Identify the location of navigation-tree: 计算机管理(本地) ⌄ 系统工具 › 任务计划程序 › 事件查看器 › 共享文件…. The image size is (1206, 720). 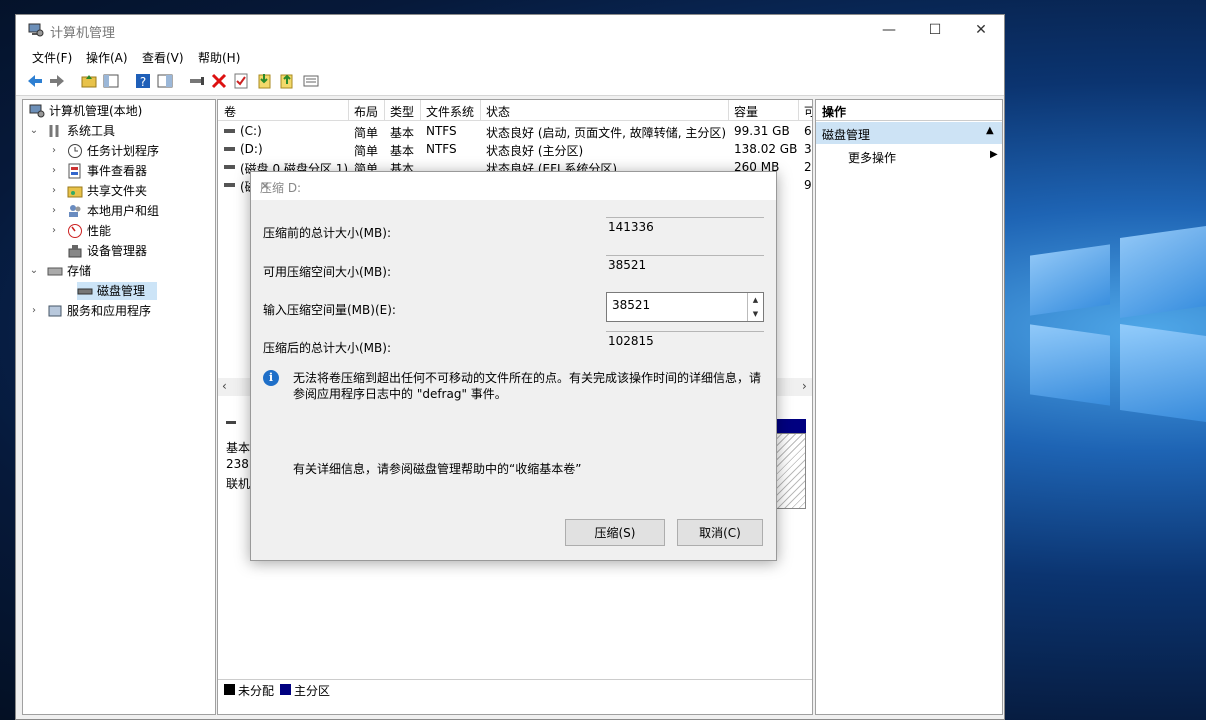
(119, 407).